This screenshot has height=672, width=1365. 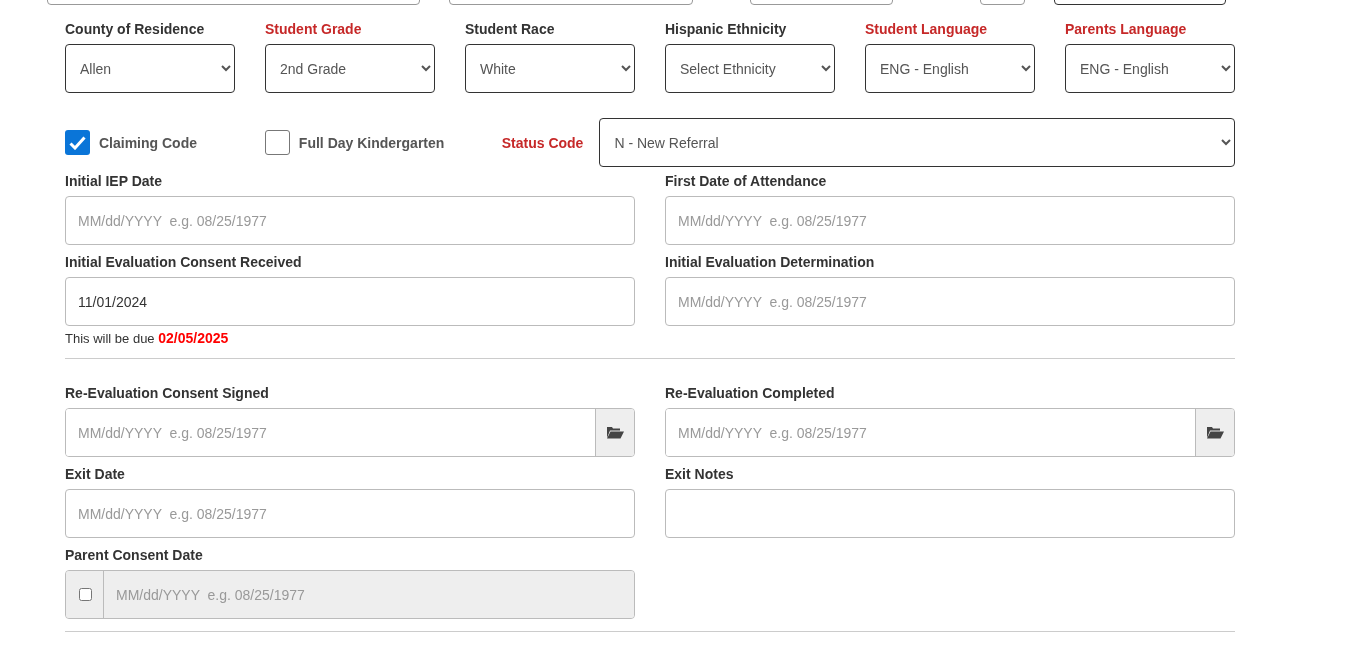 What do you see at coordinates (184, 262) in the screenshot?
I see `field-label: Initial Evaluation Consent Received` at bounding box center [184, 262].